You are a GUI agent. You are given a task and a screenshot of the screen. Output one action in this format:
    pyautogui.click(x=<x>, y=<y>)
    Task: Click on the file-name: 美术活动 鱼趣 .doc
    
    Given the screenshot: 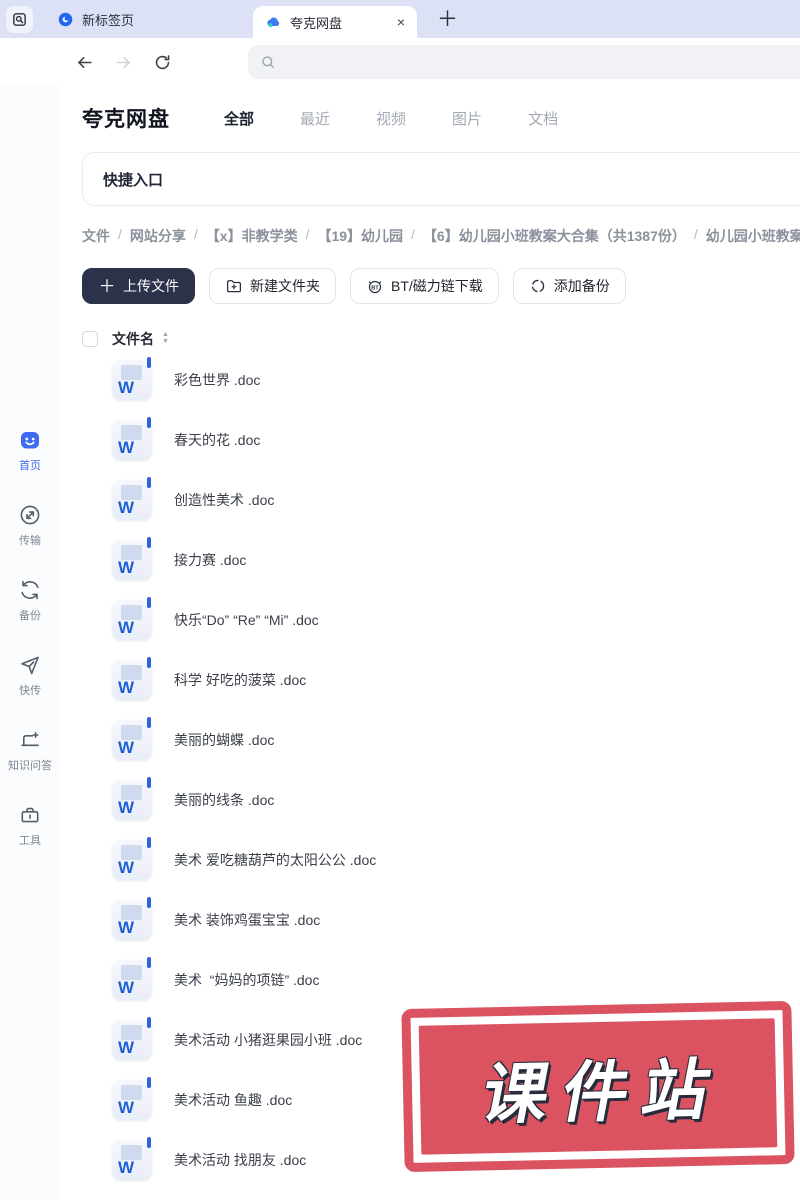 What is the action you would take?
    pyautogui.click(x=233, y=1100)
    